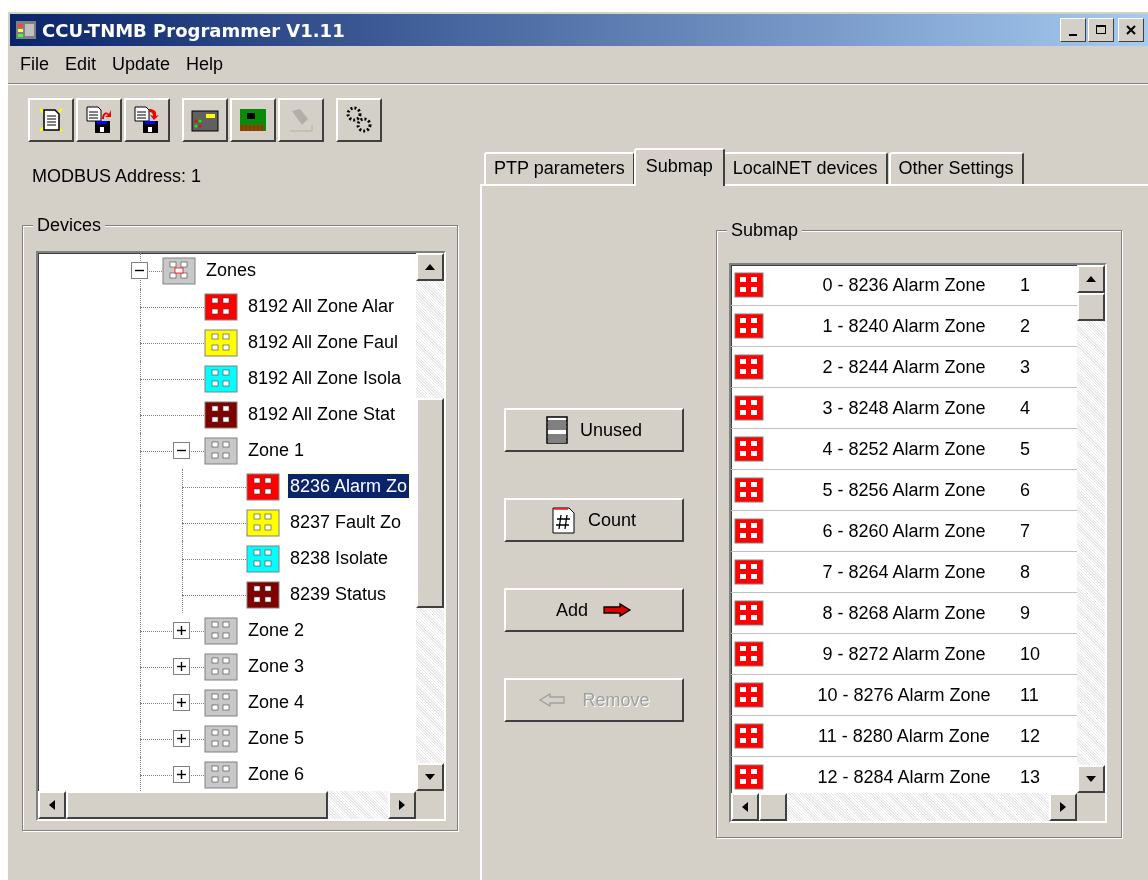 The width and height of the screenshot is (1148, 880). What do you see at coordinates (321, 306) in the screenshot?
I see `tree-item: 8192 All Zone Alar` at bounding box center [321, 306].